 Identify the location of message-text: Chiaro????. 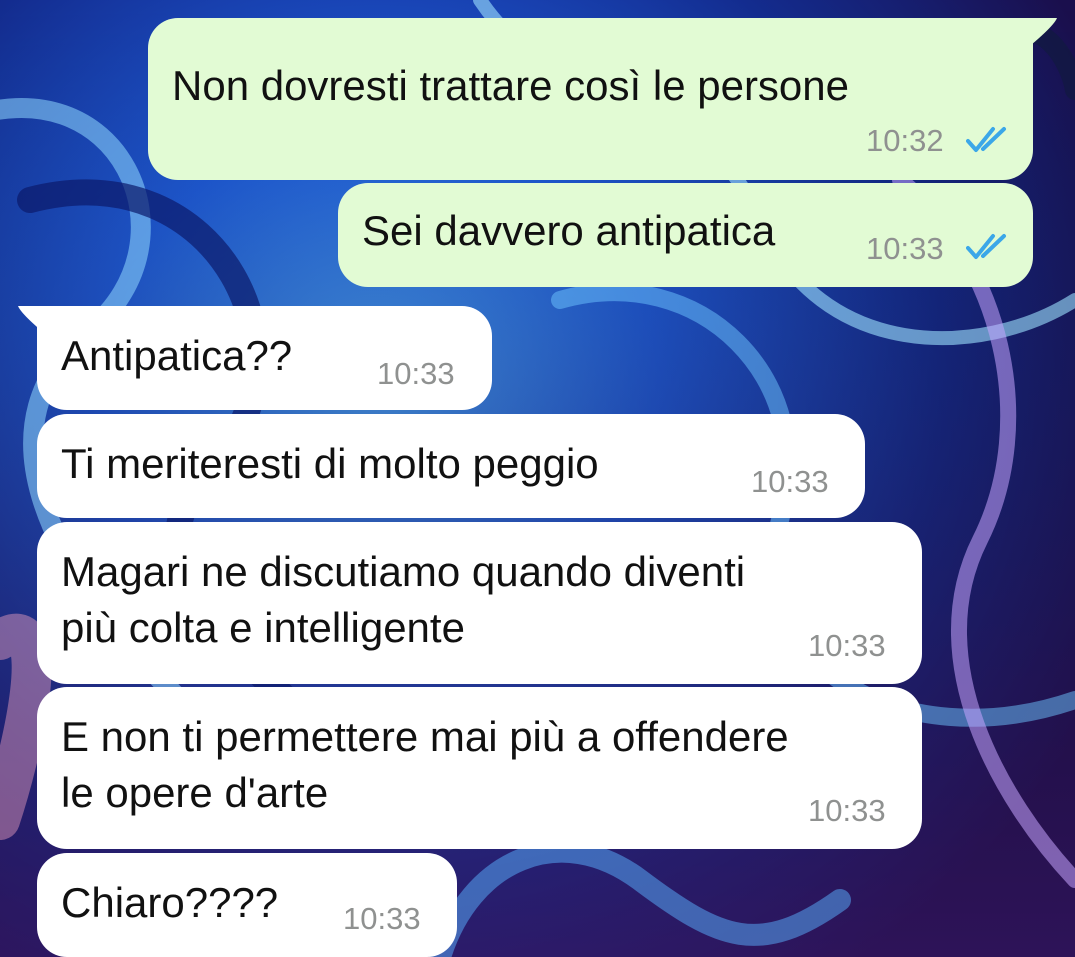
(170, 902).